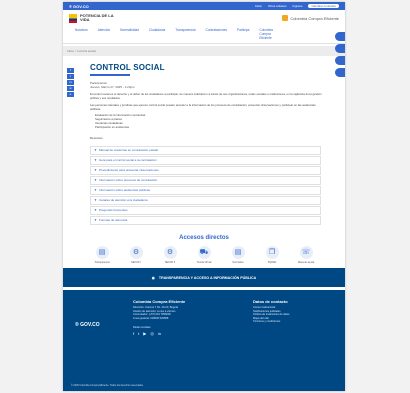  What do you see at coordinates (142, 328) in the screenshot?
I see `social-label: Redes sociales` at bounding box center [142, 328].